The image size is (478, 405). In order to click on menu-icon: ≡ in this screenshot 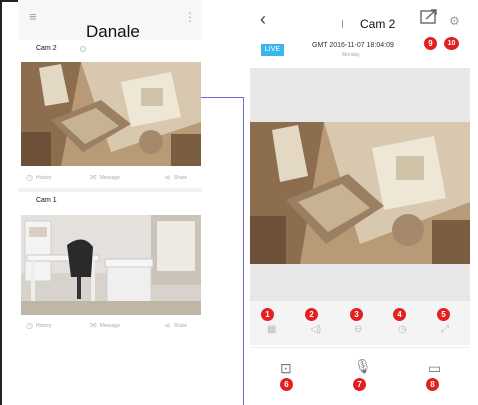, I will do `click(35, 16)`.